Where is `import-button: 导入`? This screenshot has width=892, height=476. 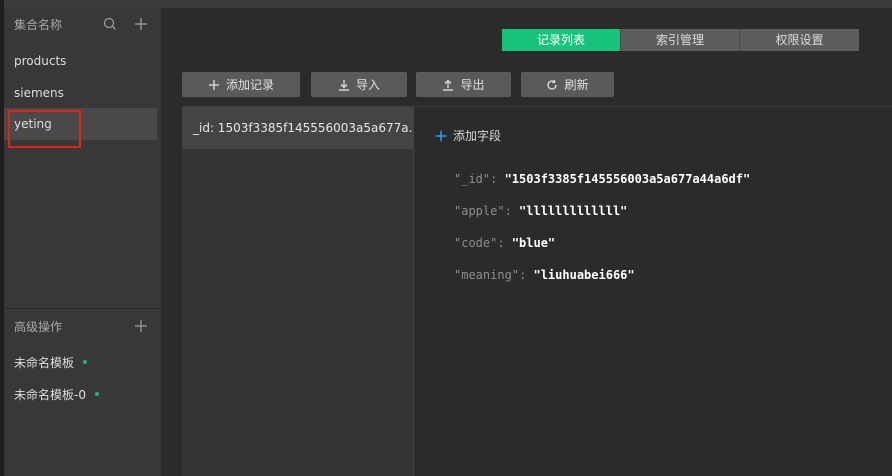
import-button: 导入 is located at coordinates (359, 84).